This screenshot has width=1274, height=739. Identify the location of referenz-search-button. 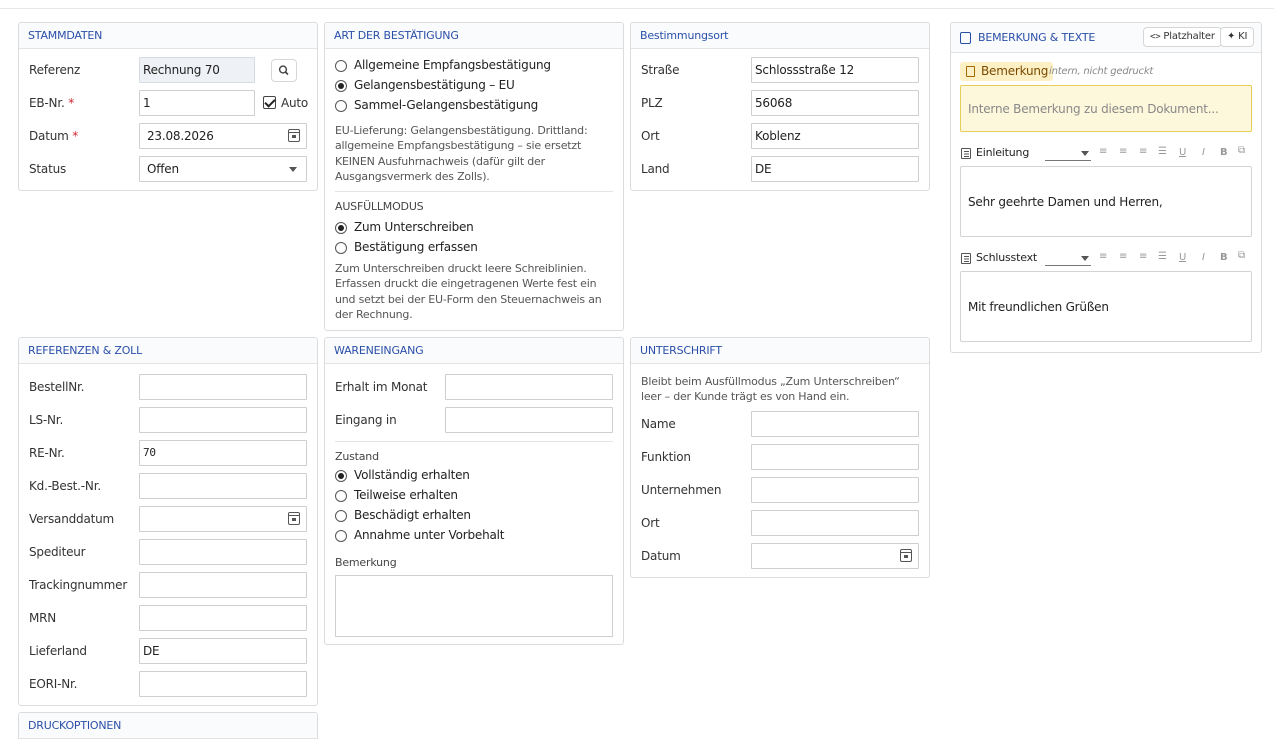
(284, 70).